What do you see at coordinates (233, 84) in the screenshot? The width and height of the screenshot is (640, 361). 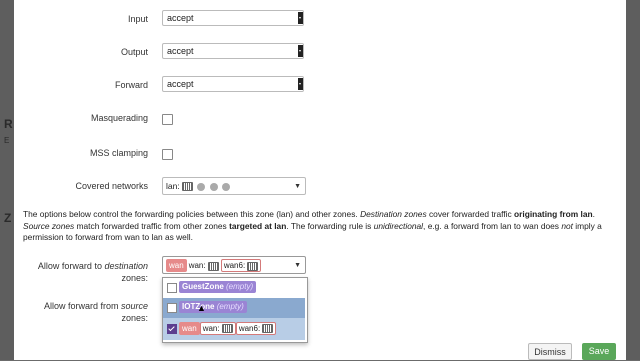 I see `forward-policy-select: accept` at bounding box center [233, 84].